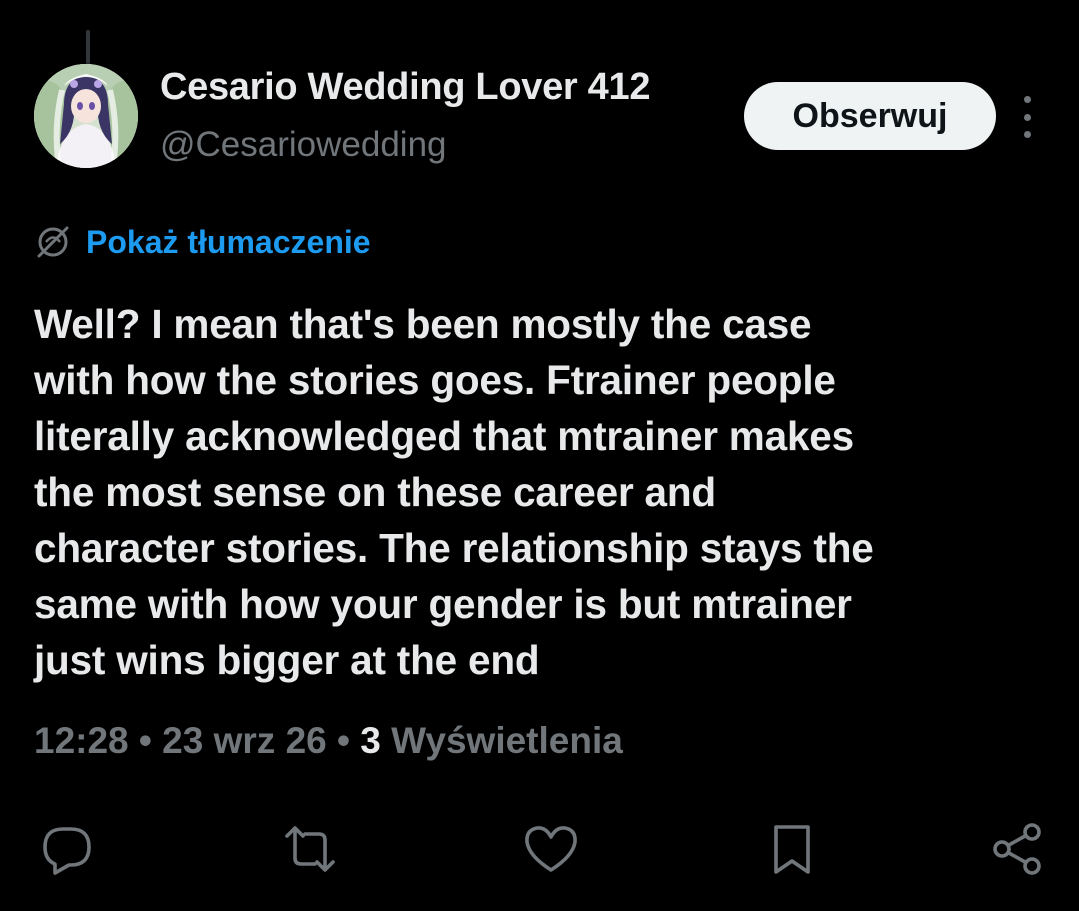 The width and height of the screenshot is (1079, 911). I want to click on follow-button: Obserwuj, so click(870, 116).